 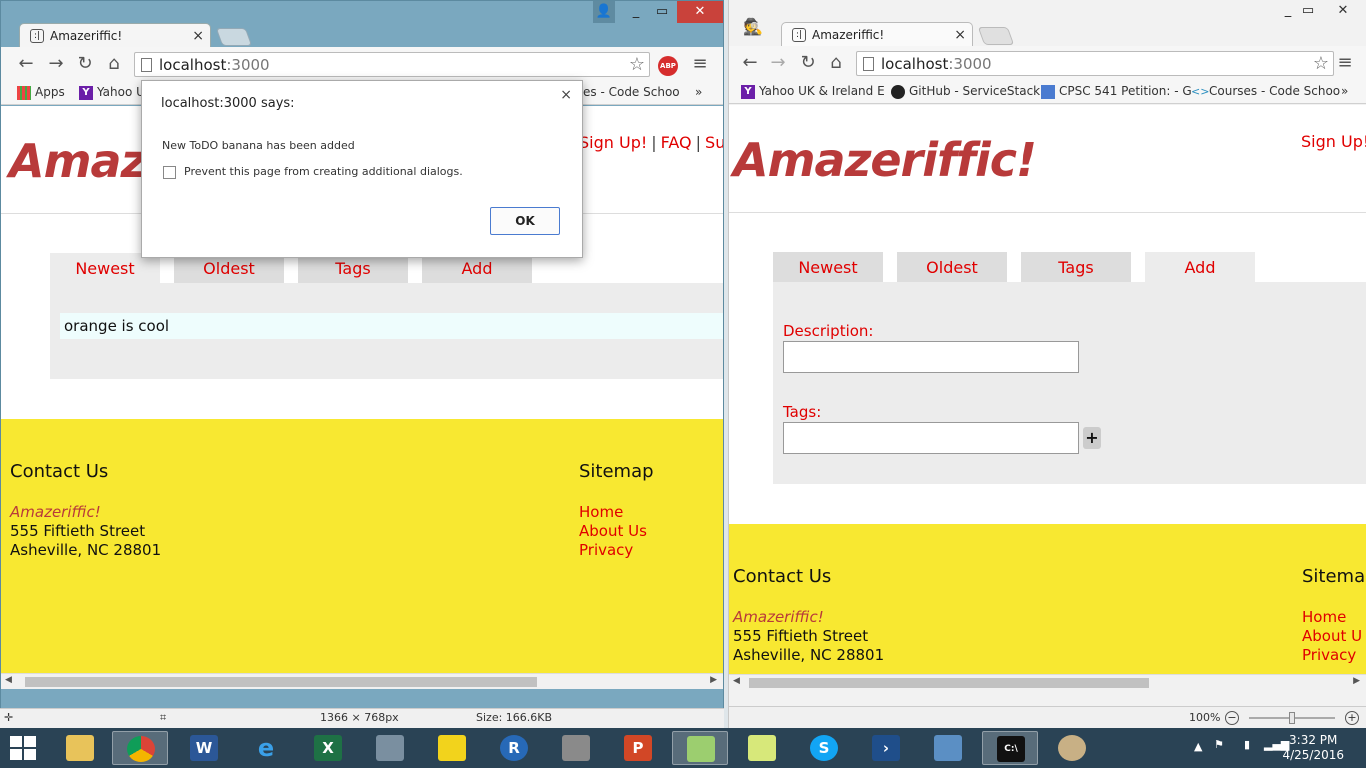 I want to click on tab-add: Add, so click(x=1200, y=268).